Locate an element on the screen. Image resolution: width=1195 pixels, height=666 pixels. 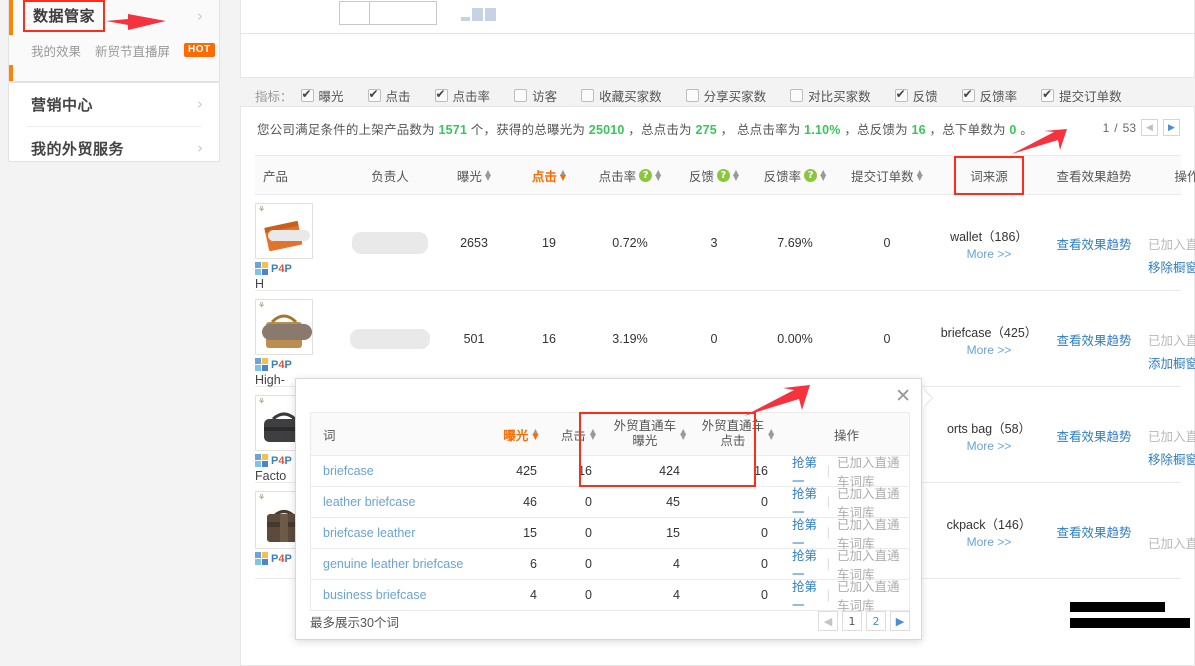
popup-pager-page-2: 2 is located at coordinates (876, 621).